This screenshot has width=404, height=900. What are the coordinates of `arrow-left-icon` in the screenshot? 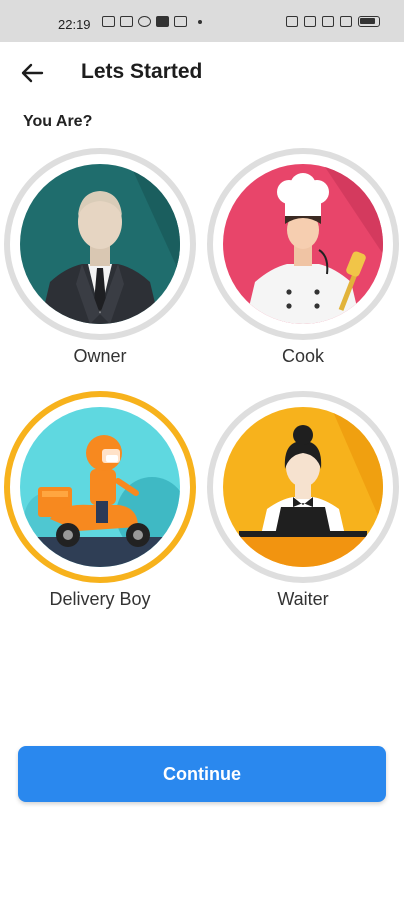 It's located at (32, 73).